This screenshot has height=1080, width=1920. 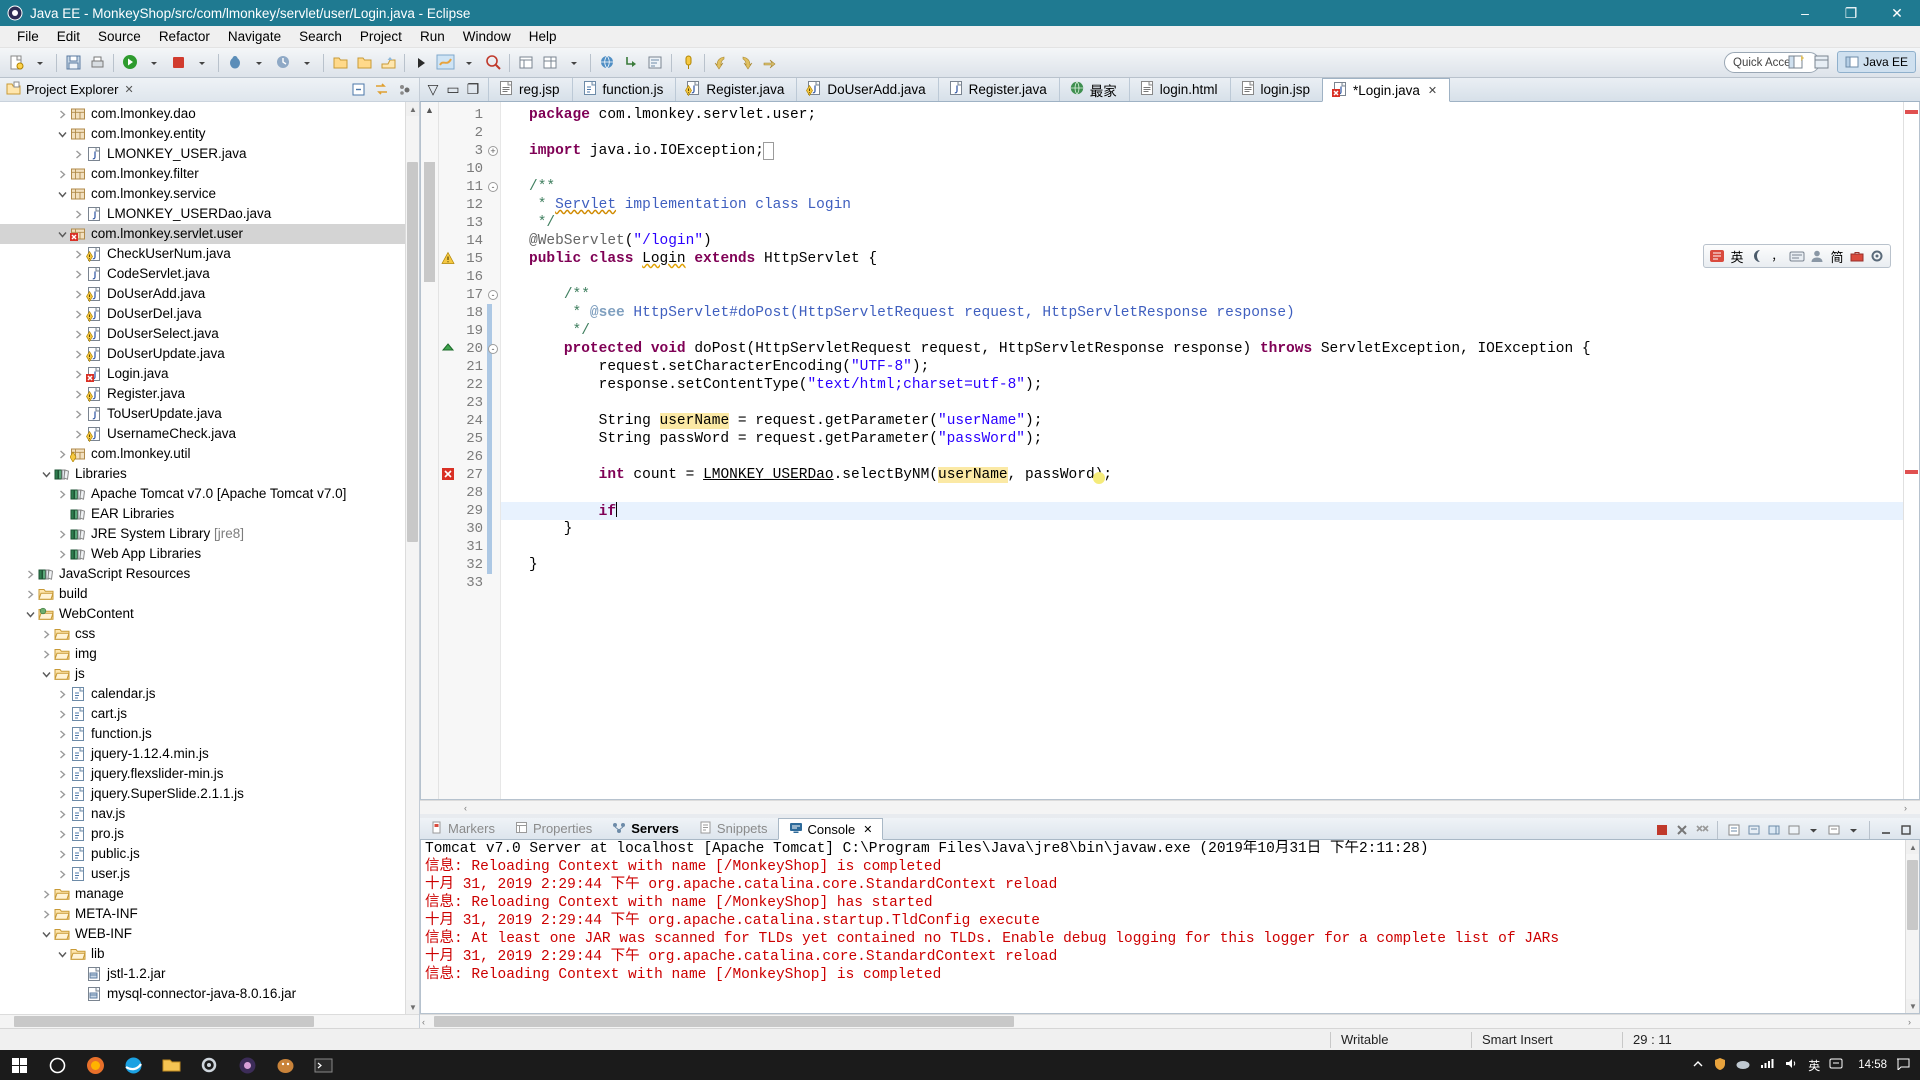 I want to click on tray-ime-icon, so click(x=1836, y=1065).